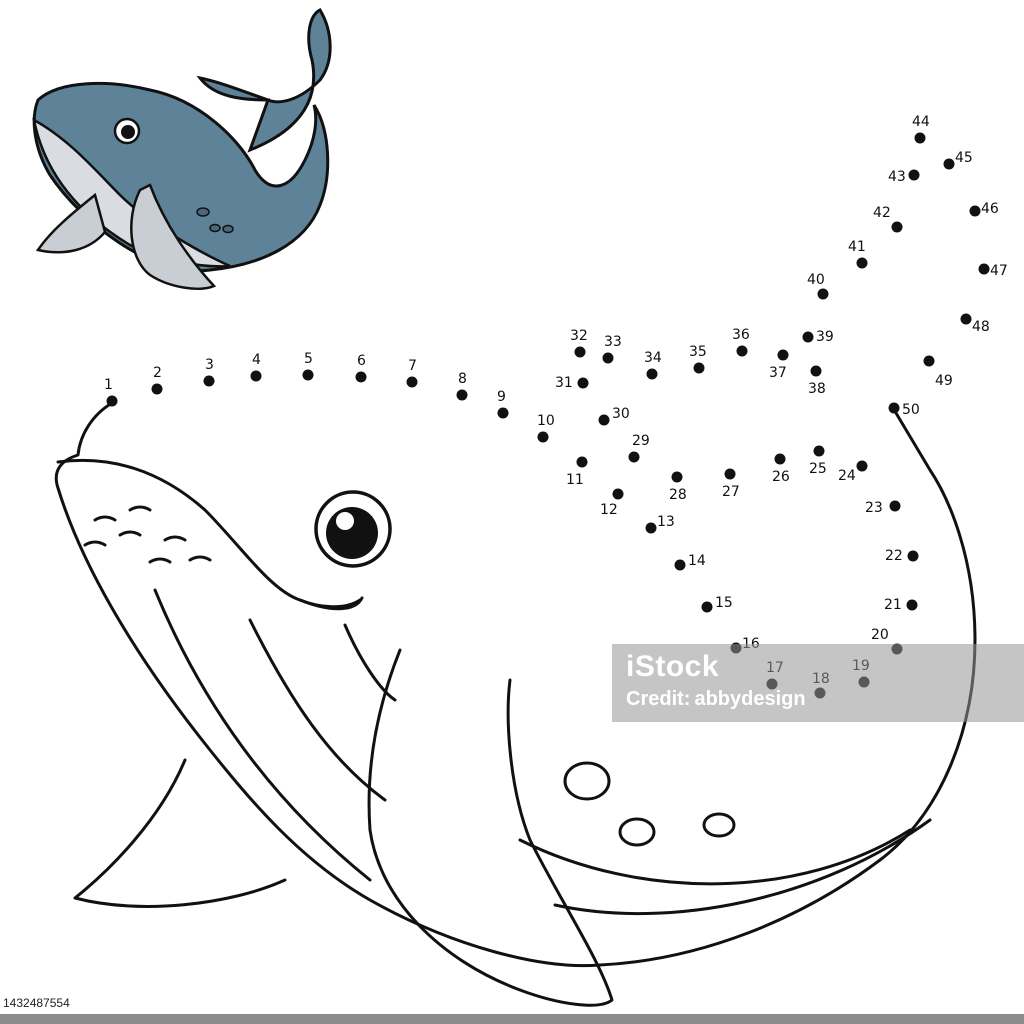 The height and width of the screenshot is (1024, 1024). I want to click on dot-label-39: 39, so click(825, 337).